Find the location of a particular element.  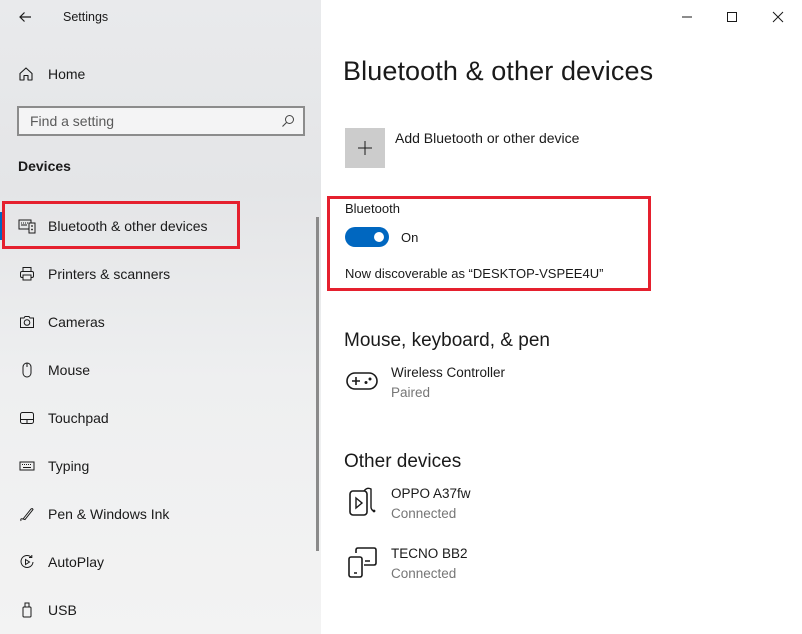

minimize-icon is located at coordinates (687, 17).